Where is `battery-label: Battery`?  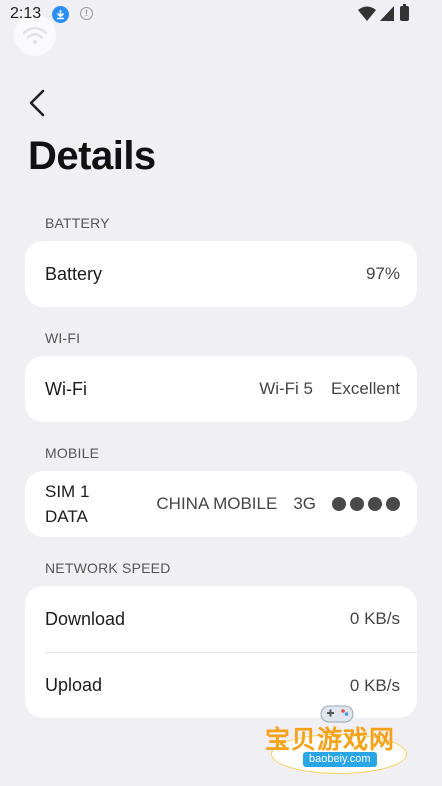 battery-label: Battery is located at coordinates (74, 273).